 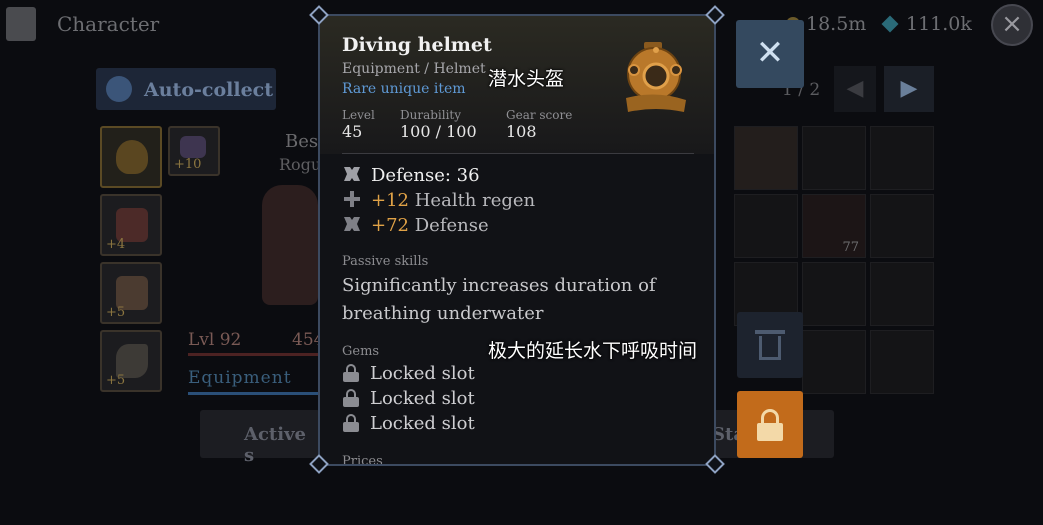 I want to click on gear-icon, so click(x=119, y=89).